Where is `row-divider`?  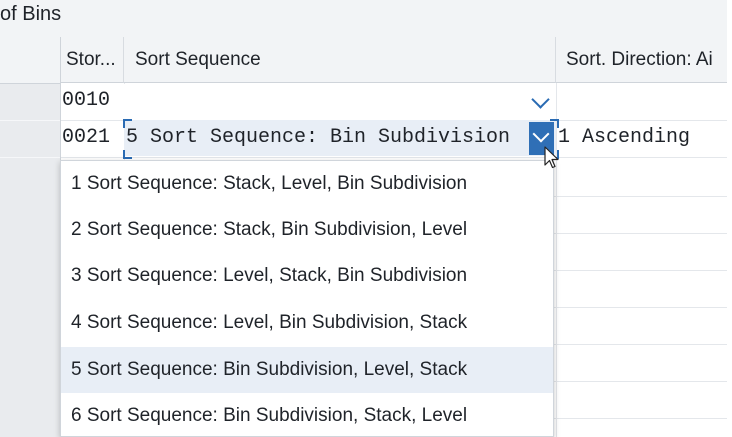
row-divider is located at coordinates (394, 157).